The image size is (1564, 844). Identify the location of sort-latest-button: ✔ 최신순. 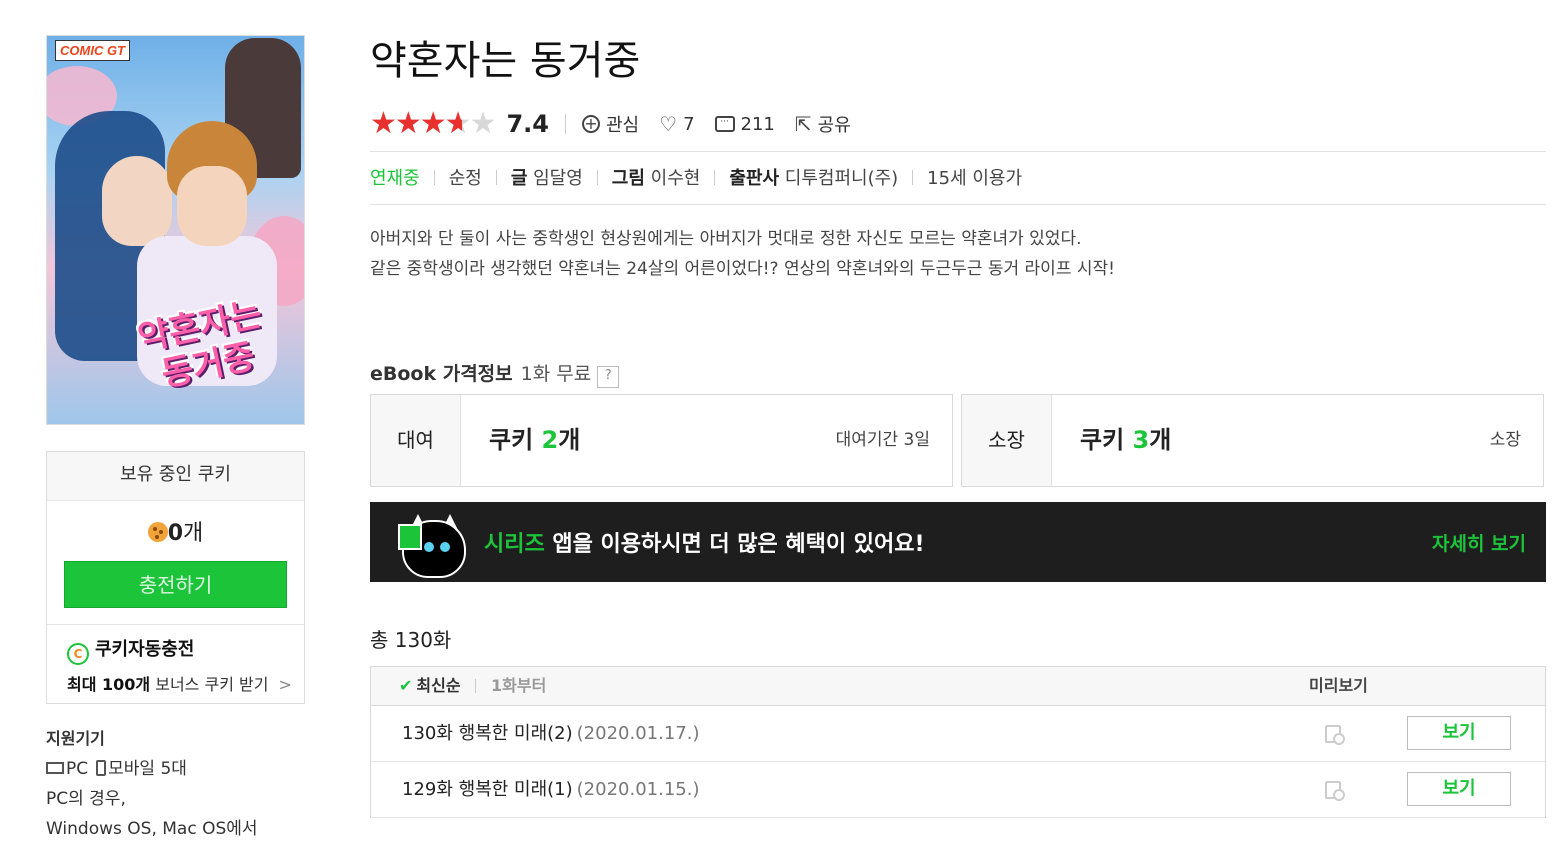
(430, 686).